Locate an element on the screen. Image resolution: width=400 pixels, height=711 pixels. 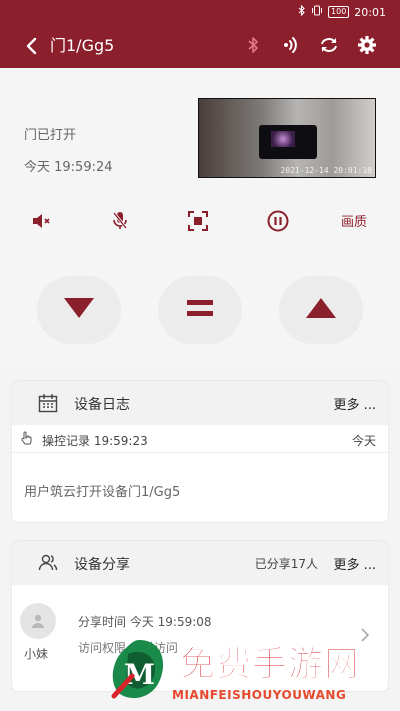
device-share-title: 设备分享 is located at coordinates (102, 565).